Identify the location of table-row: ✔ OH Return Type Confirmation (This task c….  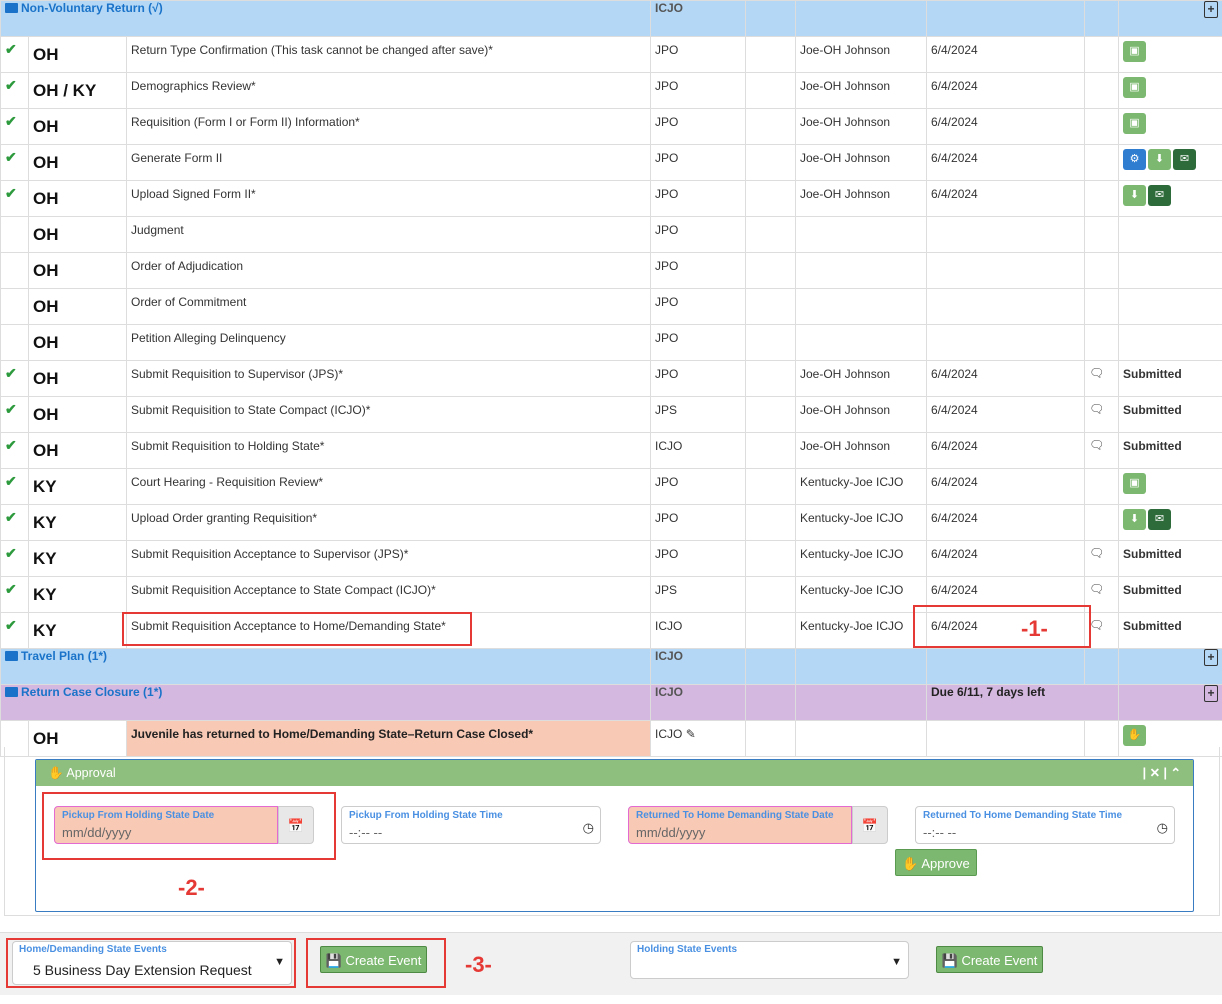
(611, 54).